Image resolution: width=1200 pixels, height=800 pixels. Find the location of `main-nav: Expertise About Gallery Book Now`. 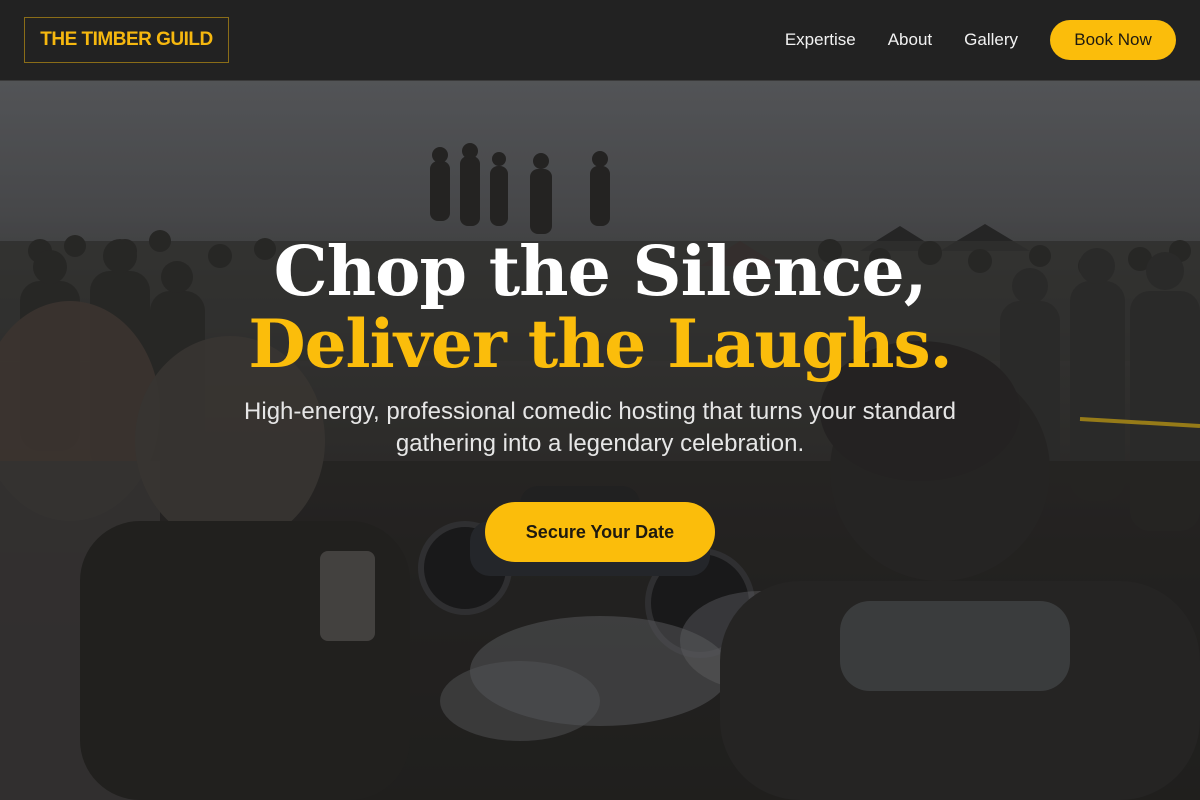

main-nav: Expertise About Gallery Book Now is located at coordinates (980, 40).